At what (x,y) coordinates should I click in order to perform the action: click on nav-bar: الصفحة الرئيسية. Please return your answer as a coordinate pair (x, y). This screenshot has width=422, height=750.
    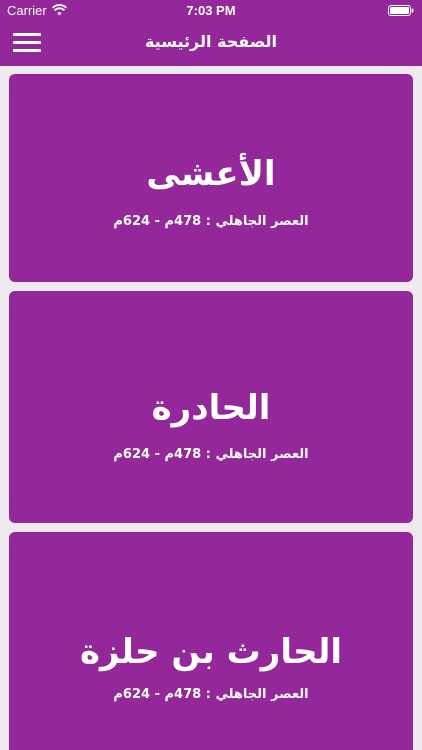
    Looking at the image, I should click on (211, 44).